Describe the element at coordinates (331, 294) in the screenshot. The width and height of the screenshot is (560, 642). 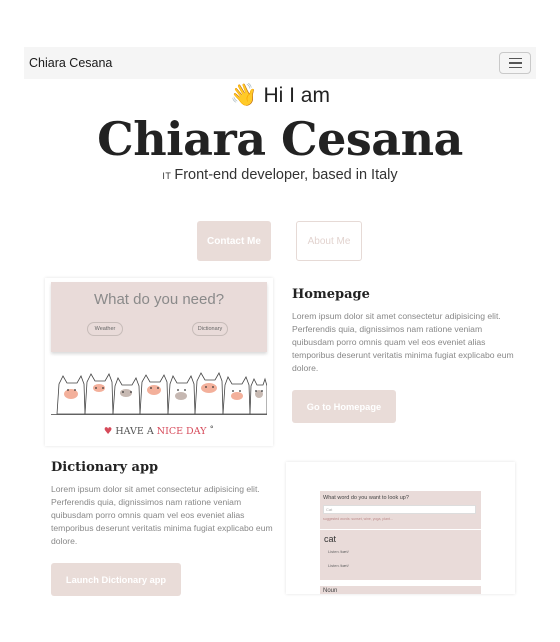
I see `homepage-title: Homepage` at that location.